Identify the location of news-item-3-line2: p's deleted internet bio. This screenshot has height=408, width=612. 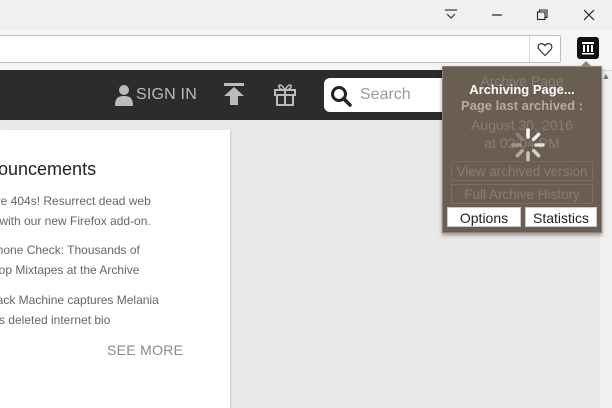
(55, 320).